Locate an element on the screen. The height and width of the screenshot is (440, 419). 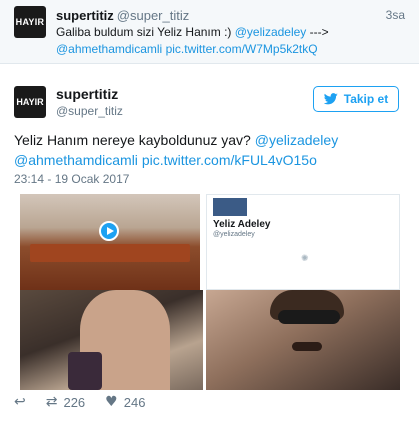
profile-banner is located at coordinates (230, 207).